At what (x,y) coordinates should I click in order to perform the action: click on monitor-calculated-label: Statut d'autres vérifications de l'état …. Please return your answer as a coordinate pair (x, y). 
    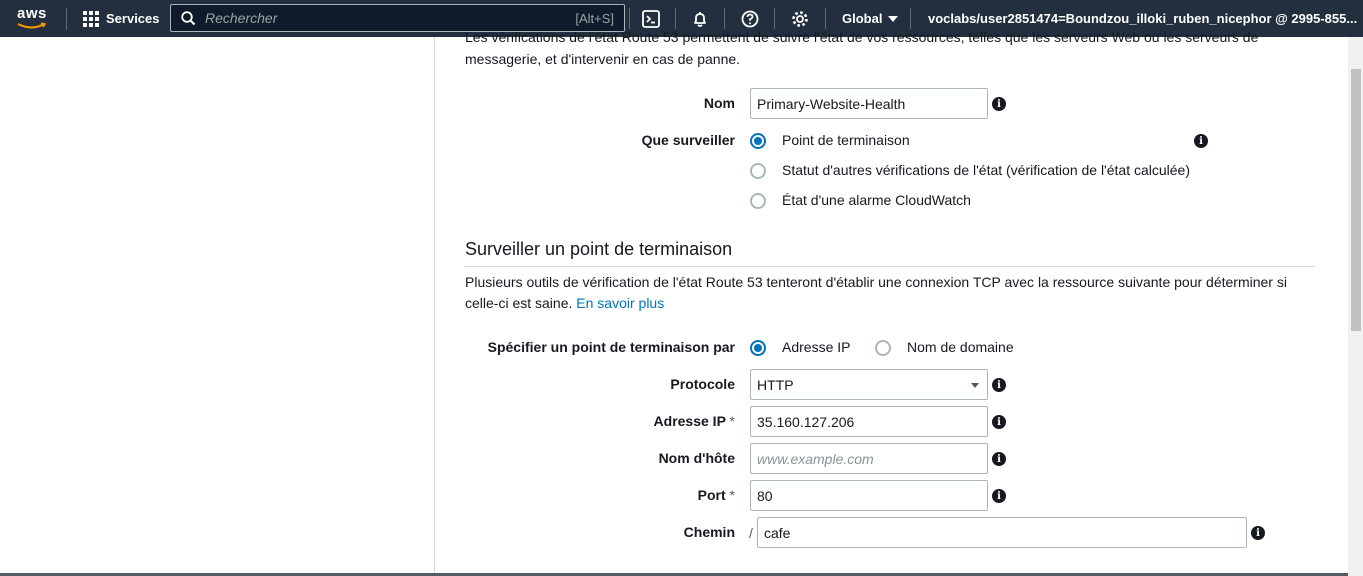
    Looking at the image, I should click on (986, 170).